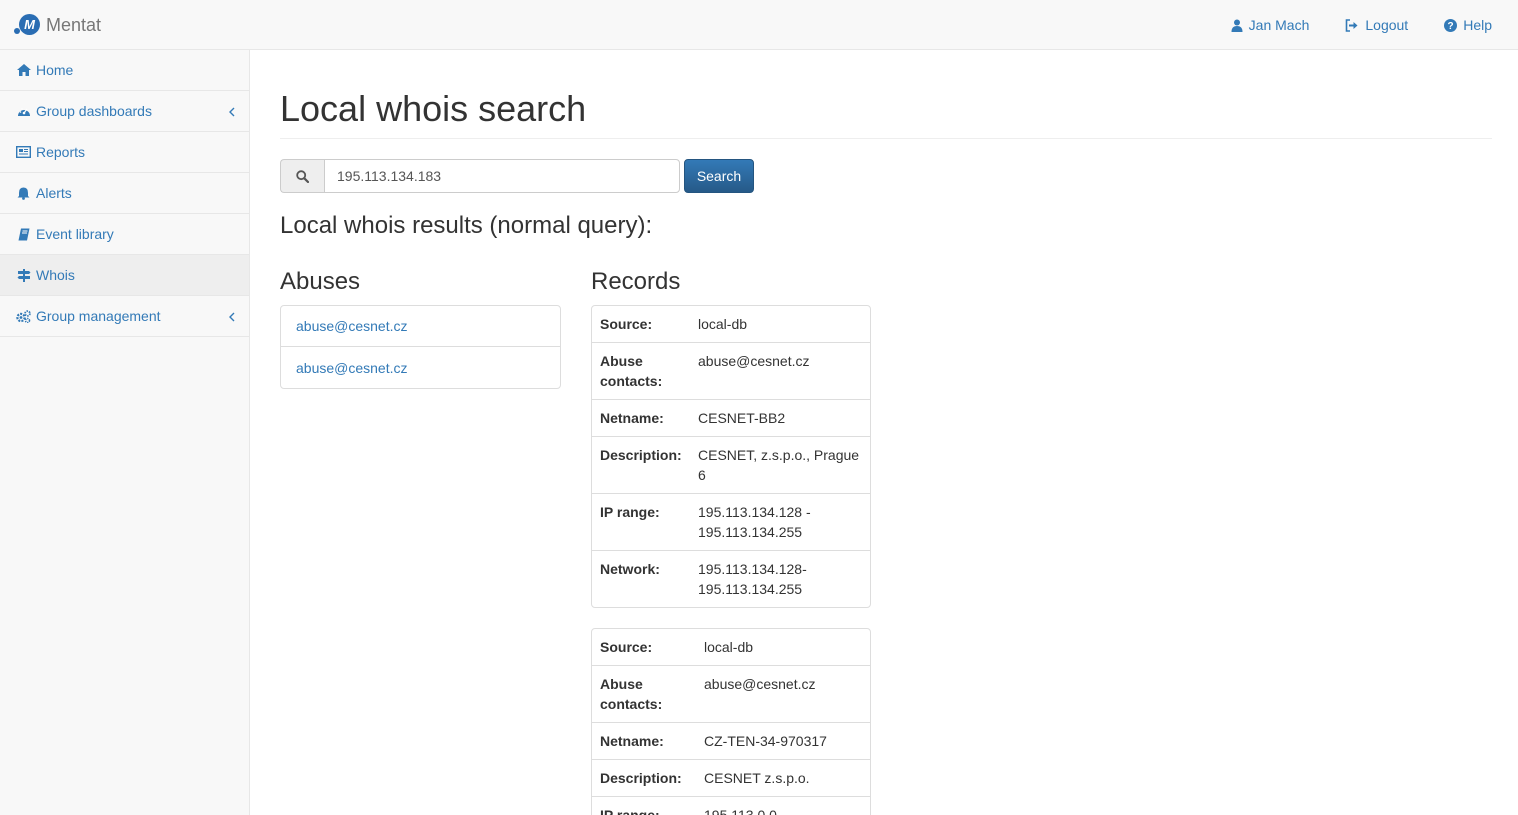 The height and width of the screenshot is (815, 1518). Describe the element at coordinates (98, 316) in the screenshot. I see `sidebar-item-label: Group management` at that location.